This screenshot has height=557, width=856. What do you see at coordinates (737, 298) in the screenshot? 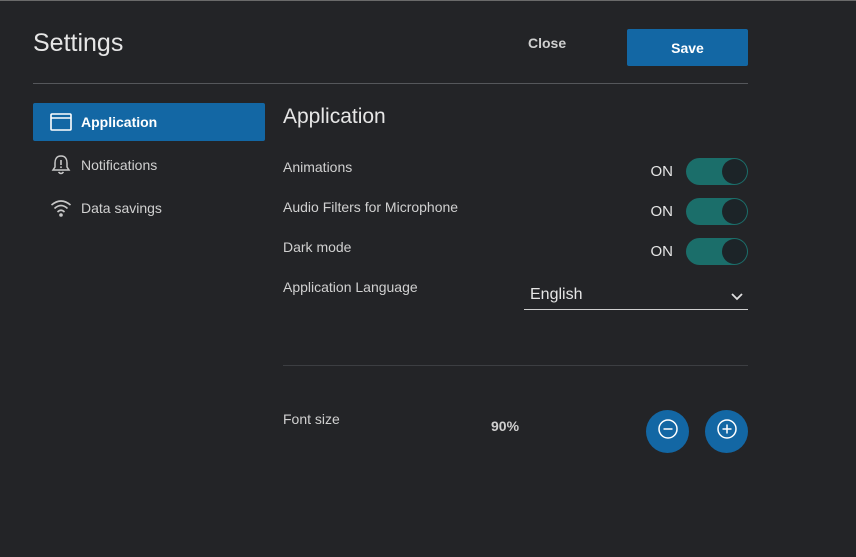
I see `chevron-down-icon` at bounding box center [737, 298].